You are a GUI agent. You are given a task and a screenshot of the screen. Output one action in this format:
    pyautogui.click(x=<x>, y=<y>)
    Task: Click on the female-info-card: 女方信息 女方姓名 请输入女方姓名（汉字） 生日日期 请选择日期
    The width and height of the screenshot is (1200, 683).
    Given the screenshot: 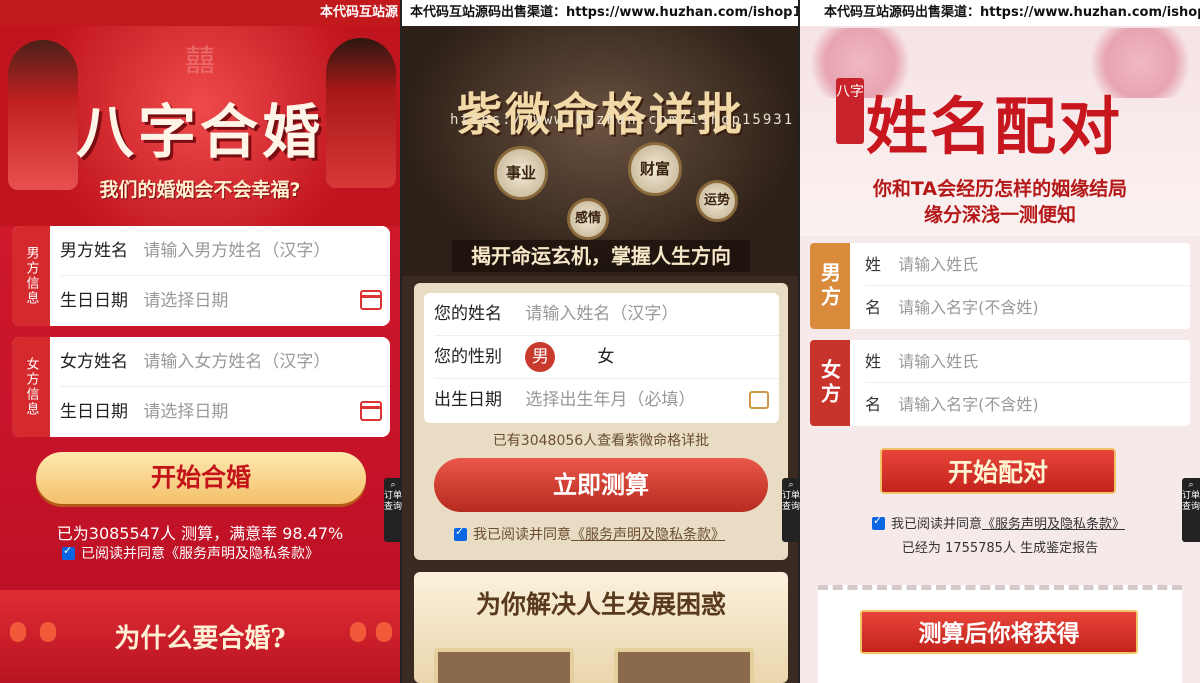 What is the action you would take?
    pyautogui.click(x=201, y=387)
    